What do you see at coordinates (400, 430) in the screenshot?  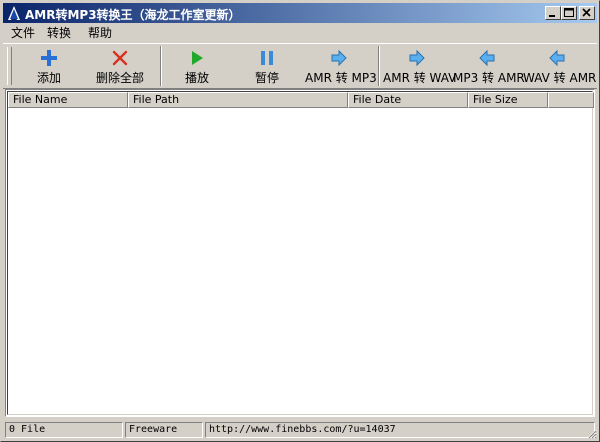 I see `status-url: http://www.finebbs.com/?u=14037` at bounding box center [400, 430].